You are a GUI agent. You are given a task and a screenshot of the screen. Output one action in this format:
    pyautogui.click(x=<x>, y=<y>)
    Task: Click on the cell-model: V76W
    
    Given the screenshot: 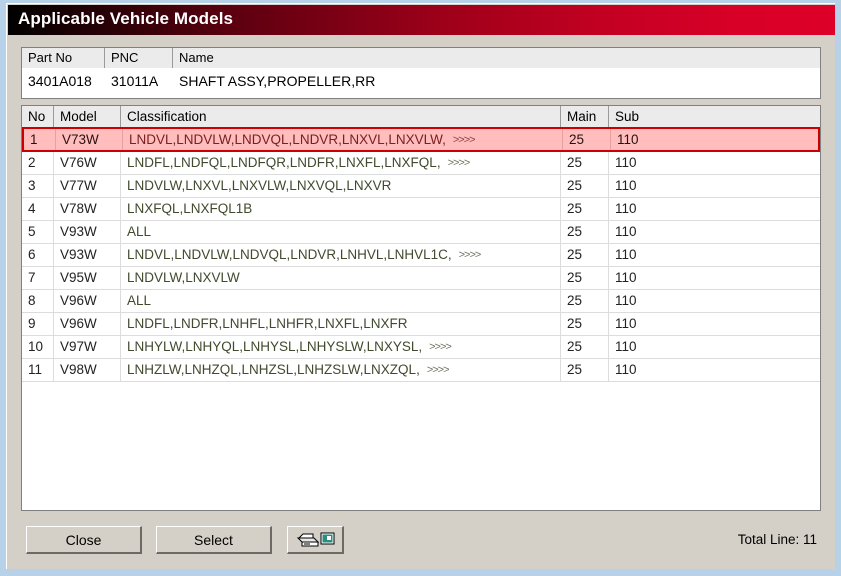 What is the action you would take?
    pyautogui.click(x=87, y=163)
    